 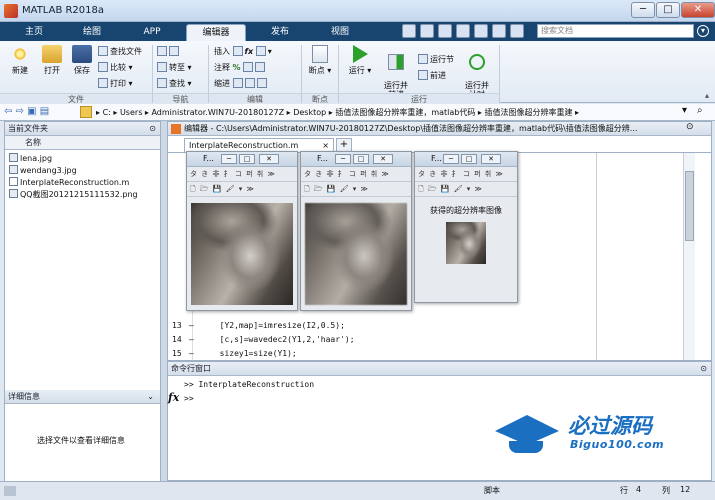 What do you see at coordinates (689, 206) in the screenshot?
I see `scrollbar-thumb` at bounding box center [689, 206].